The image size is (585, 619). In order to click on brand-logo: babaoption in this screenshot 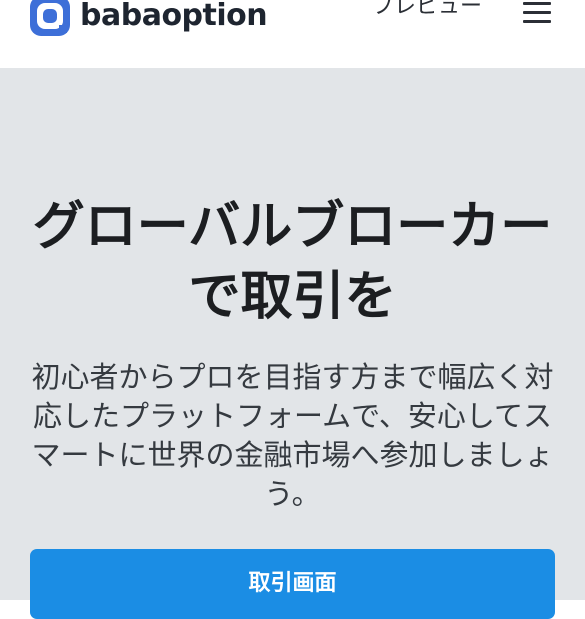, I will do `click(149, 19)`.